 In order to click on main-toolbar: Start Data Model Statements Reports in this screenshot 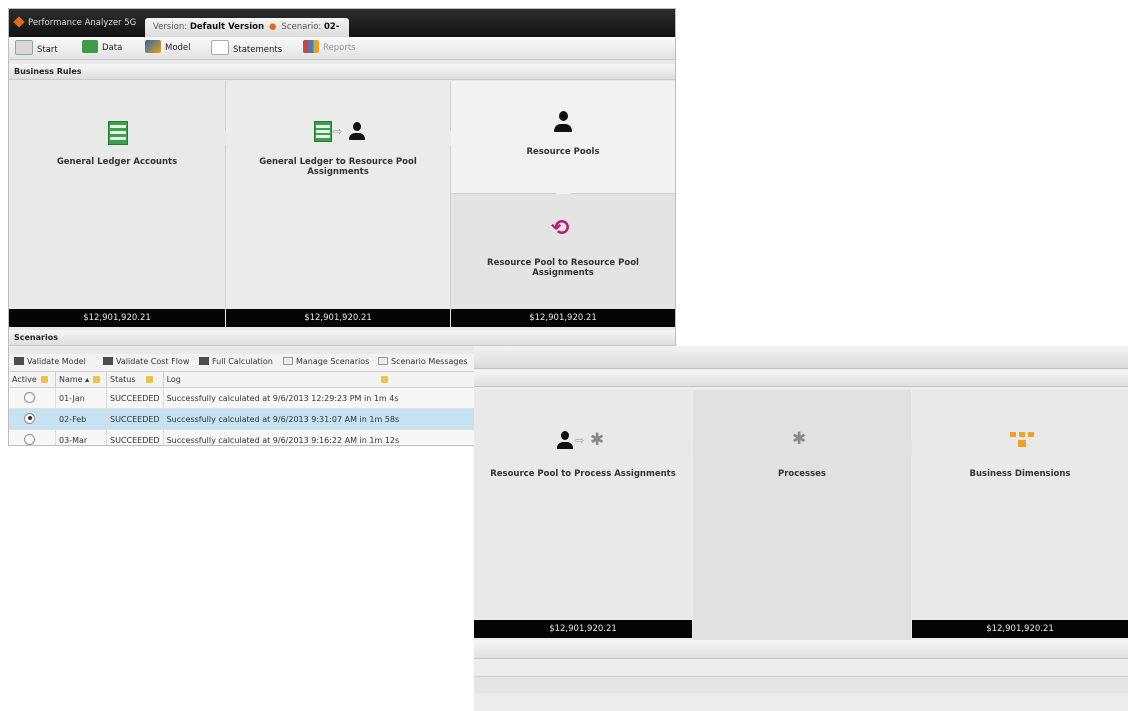, I will do `click(342, 48)`.